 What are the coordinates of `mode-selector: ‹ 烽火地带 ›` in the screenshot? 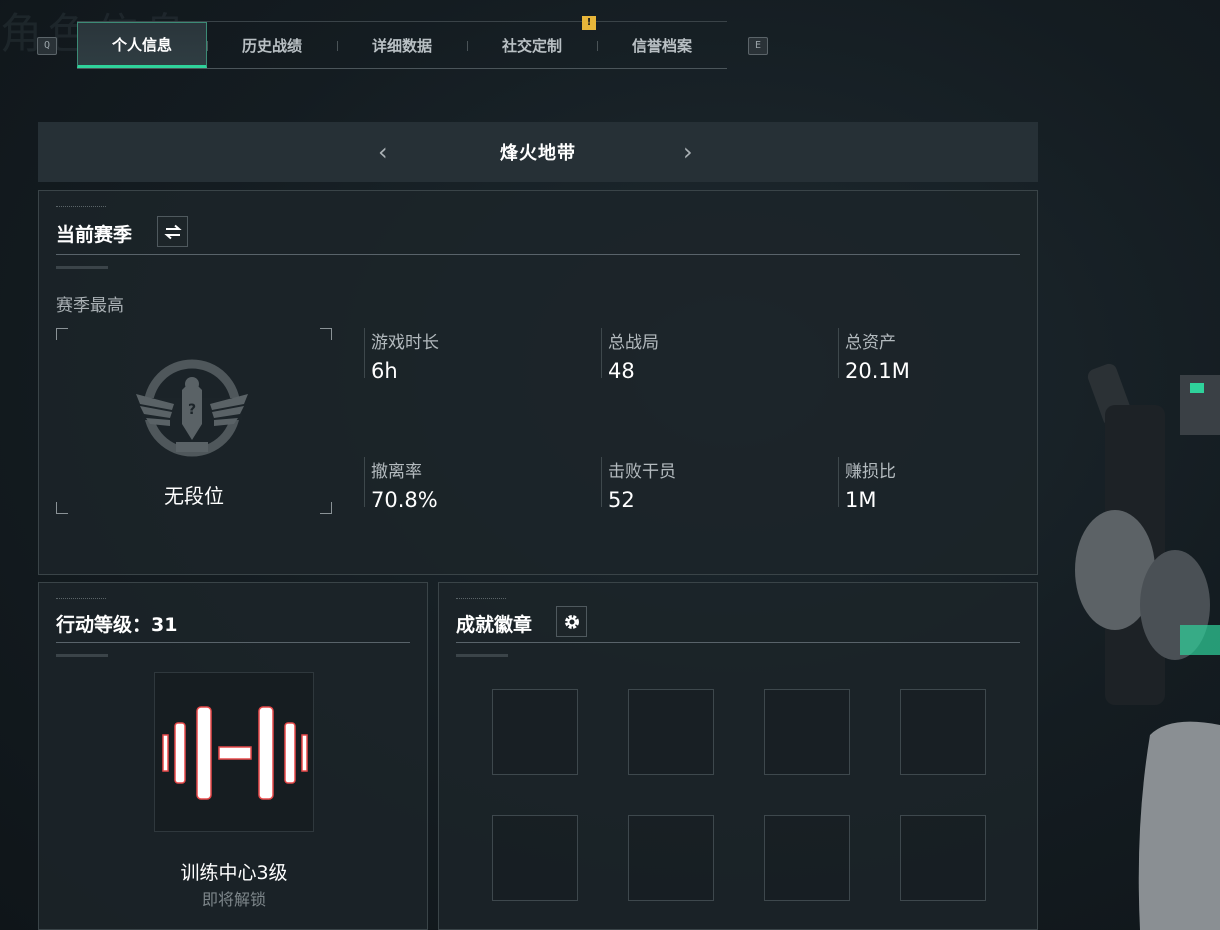 It's located at (538, 152).